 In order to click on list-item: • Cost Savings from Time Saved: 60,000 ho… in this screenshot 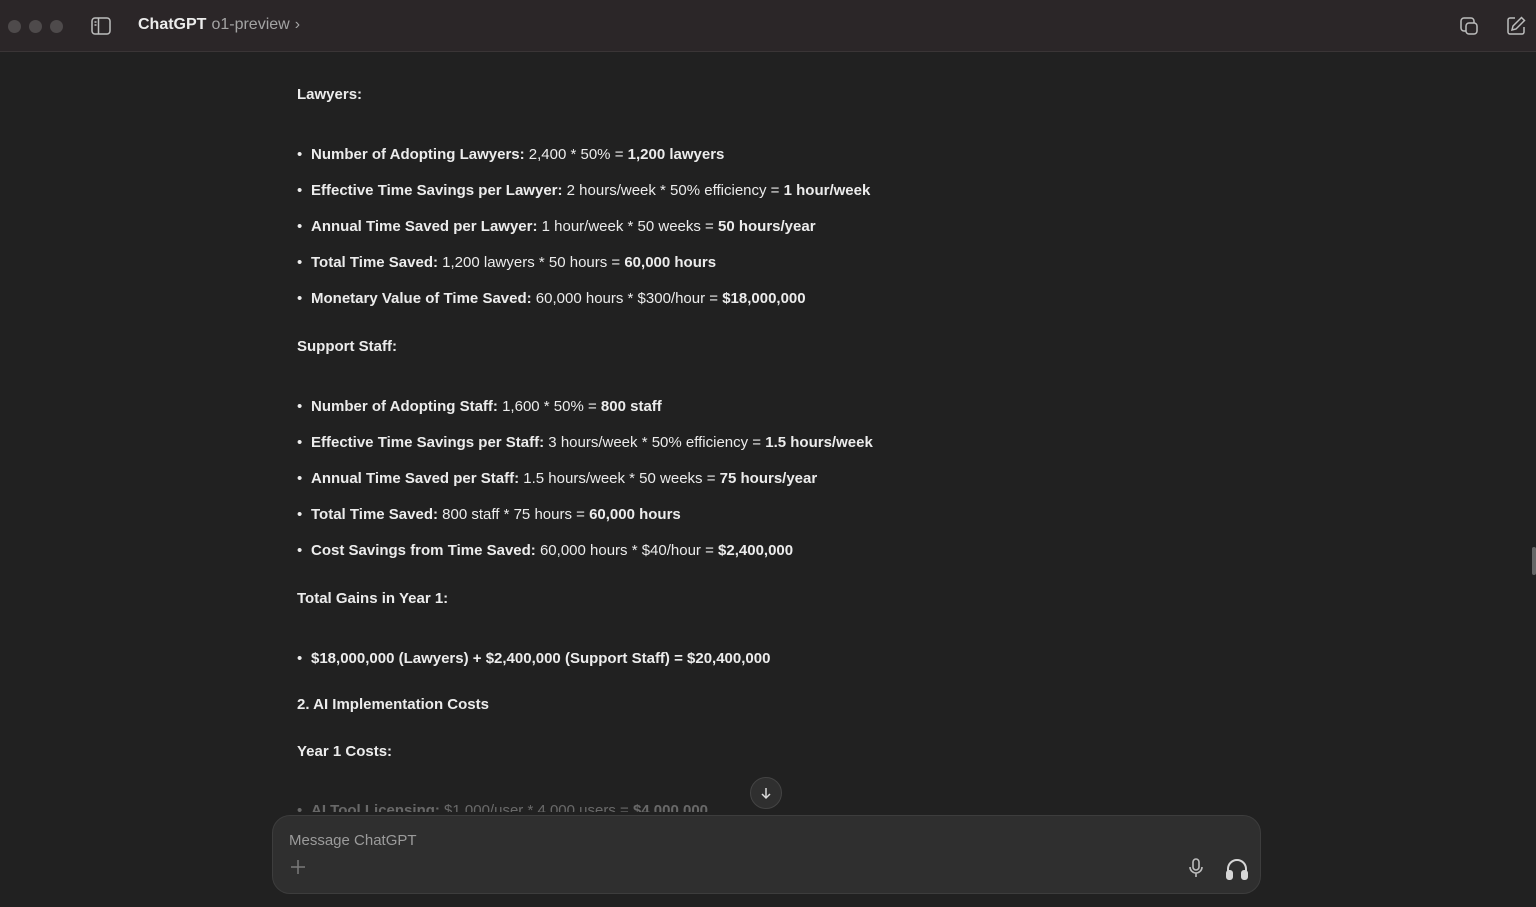, I will do `click(545, 550)`.